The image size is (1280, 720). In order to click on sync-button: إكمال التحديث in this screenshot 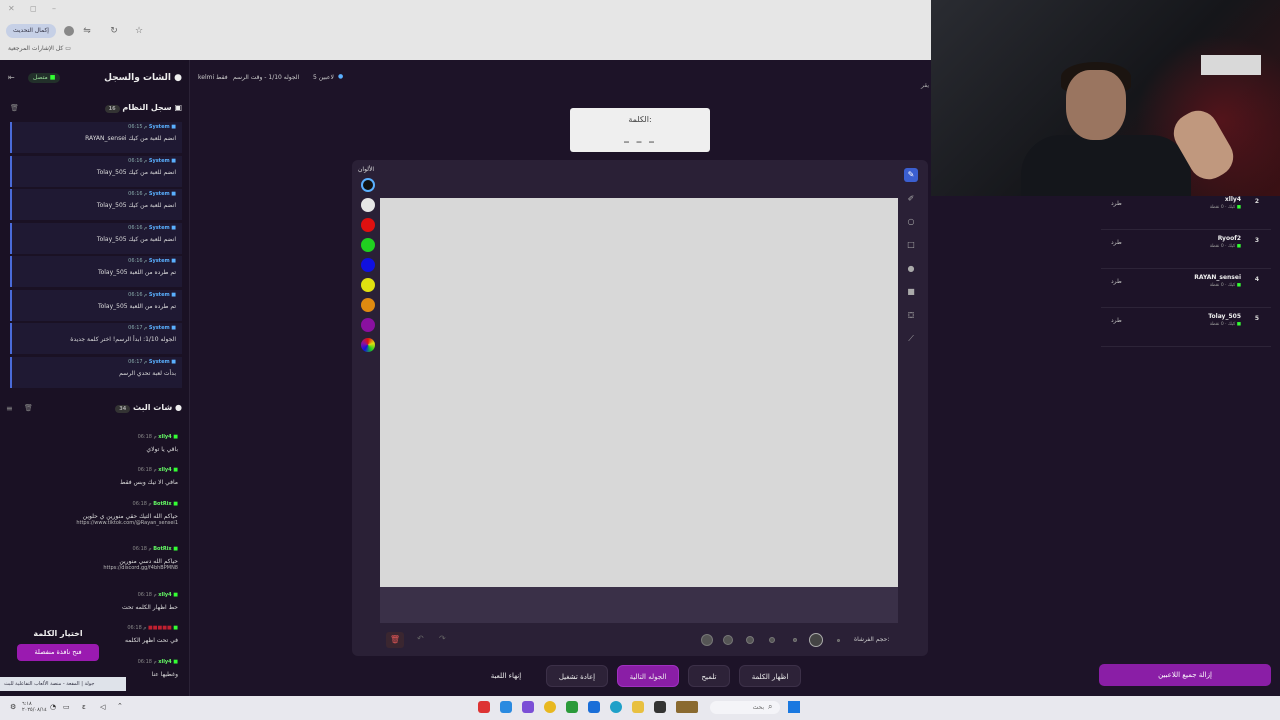, I will do `click(31, 31)`.